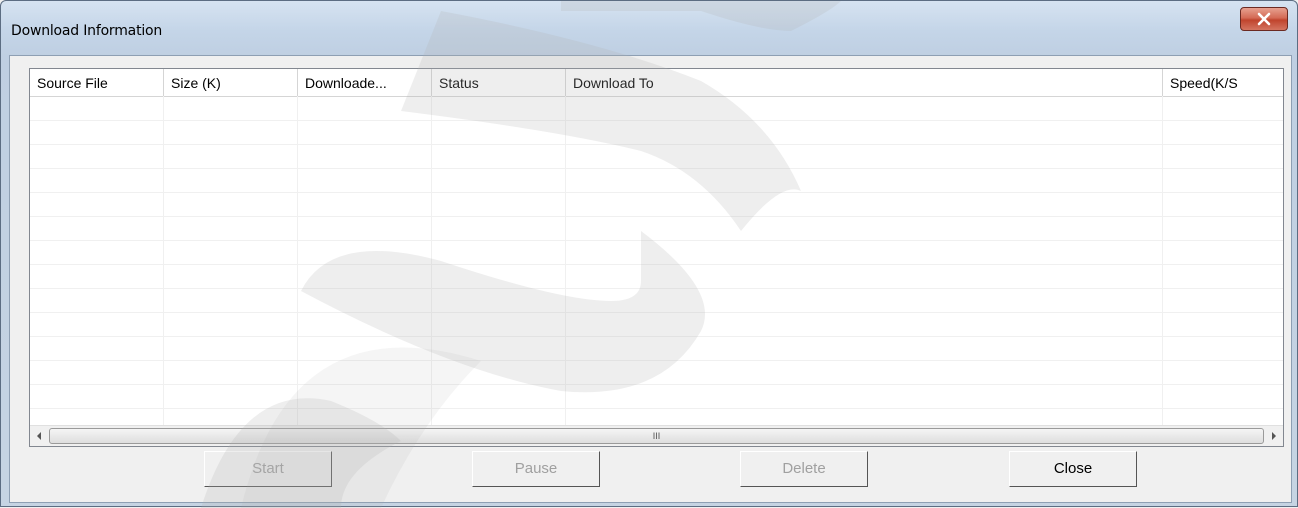  Describe the element at coordinates (1073, 469) in the screenshot. I see `close-button: Close` at that location.